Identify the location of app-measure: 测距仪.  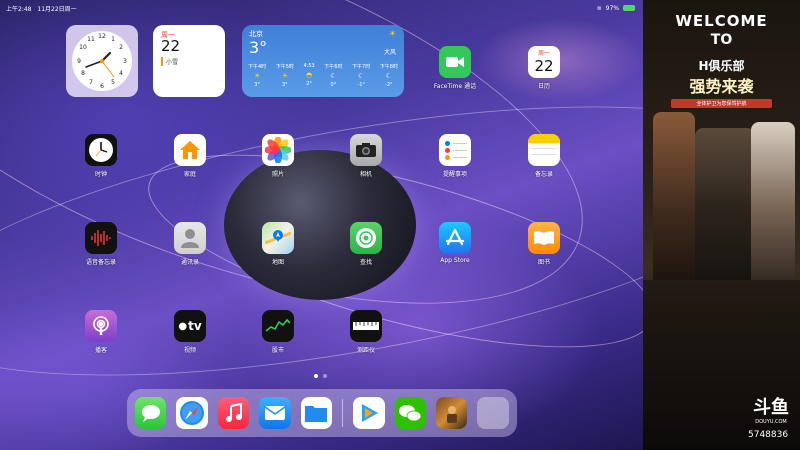
(366, 332).